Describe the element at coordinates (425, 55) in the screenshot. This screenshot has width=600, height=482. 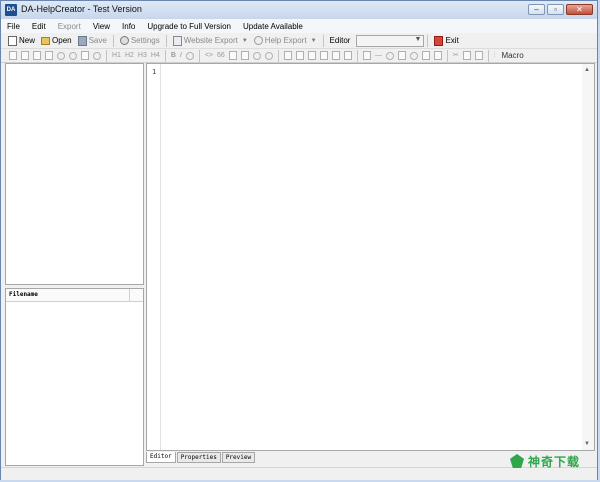
I see `attachment-icon` at that location.